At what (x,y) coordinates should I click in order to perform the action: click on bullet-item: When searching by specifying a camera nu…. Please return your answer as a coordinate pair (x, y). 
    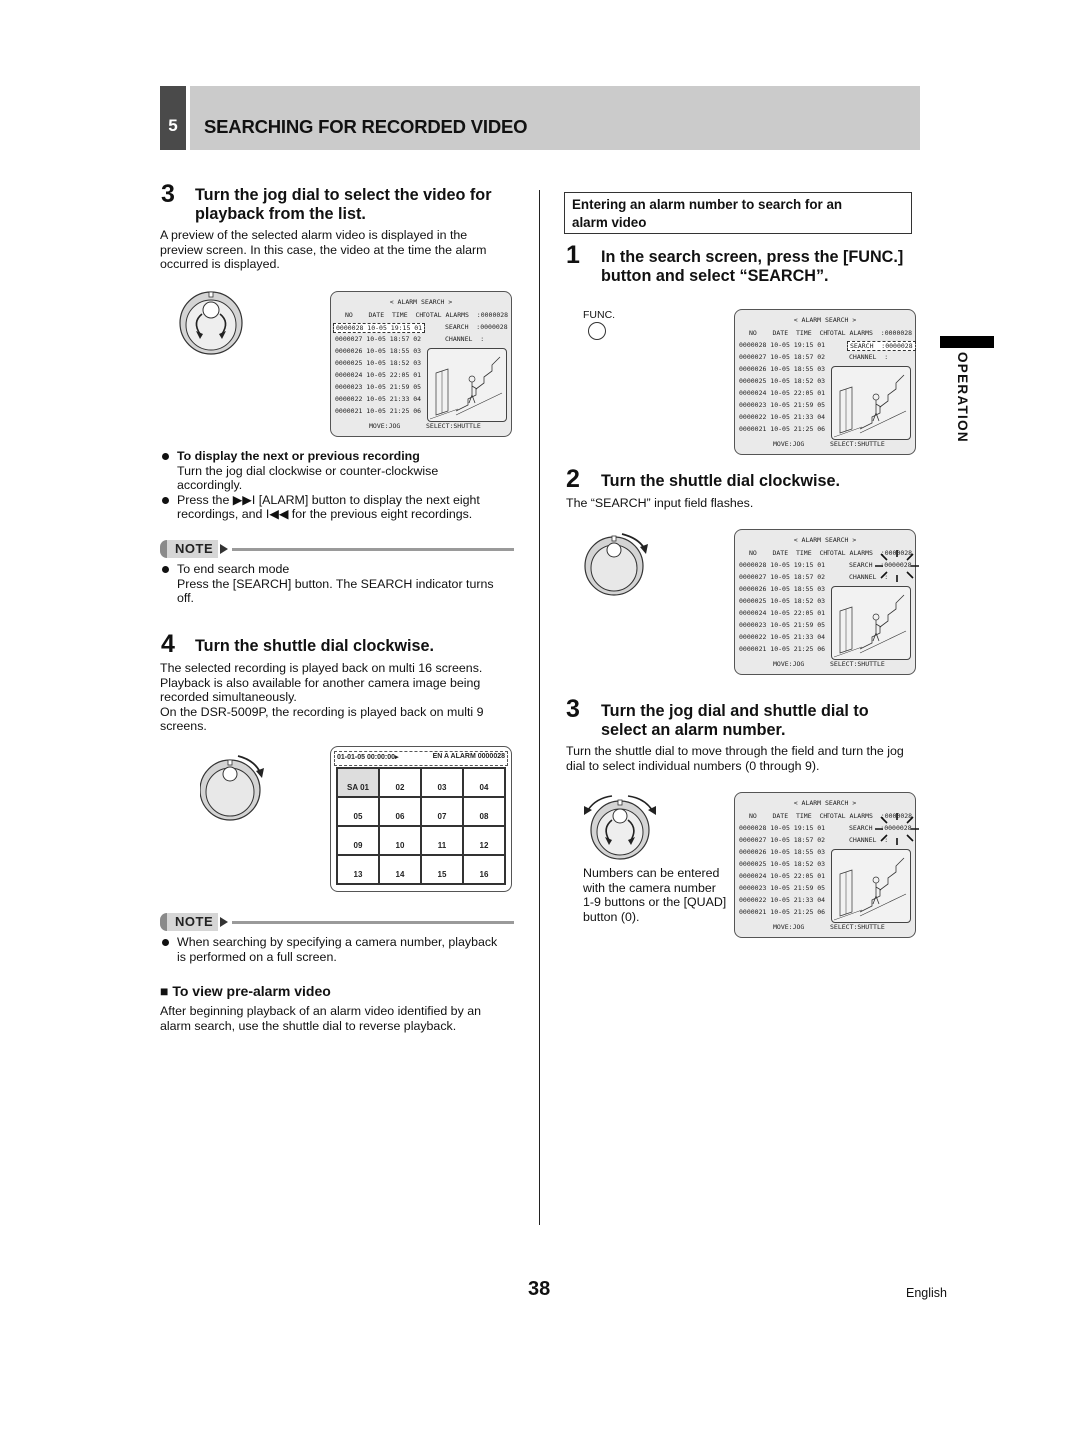
    Looking at the image, I should click on (340, 949).